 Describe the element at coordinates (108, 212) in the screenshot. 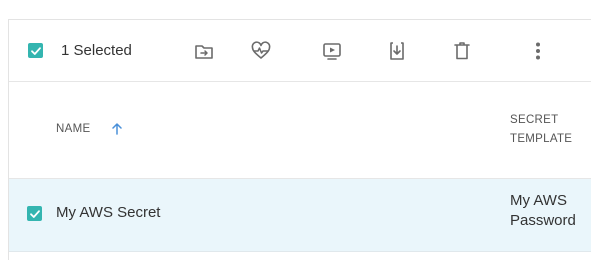

I see `secret-name-link: My AWS Secret` at that location.